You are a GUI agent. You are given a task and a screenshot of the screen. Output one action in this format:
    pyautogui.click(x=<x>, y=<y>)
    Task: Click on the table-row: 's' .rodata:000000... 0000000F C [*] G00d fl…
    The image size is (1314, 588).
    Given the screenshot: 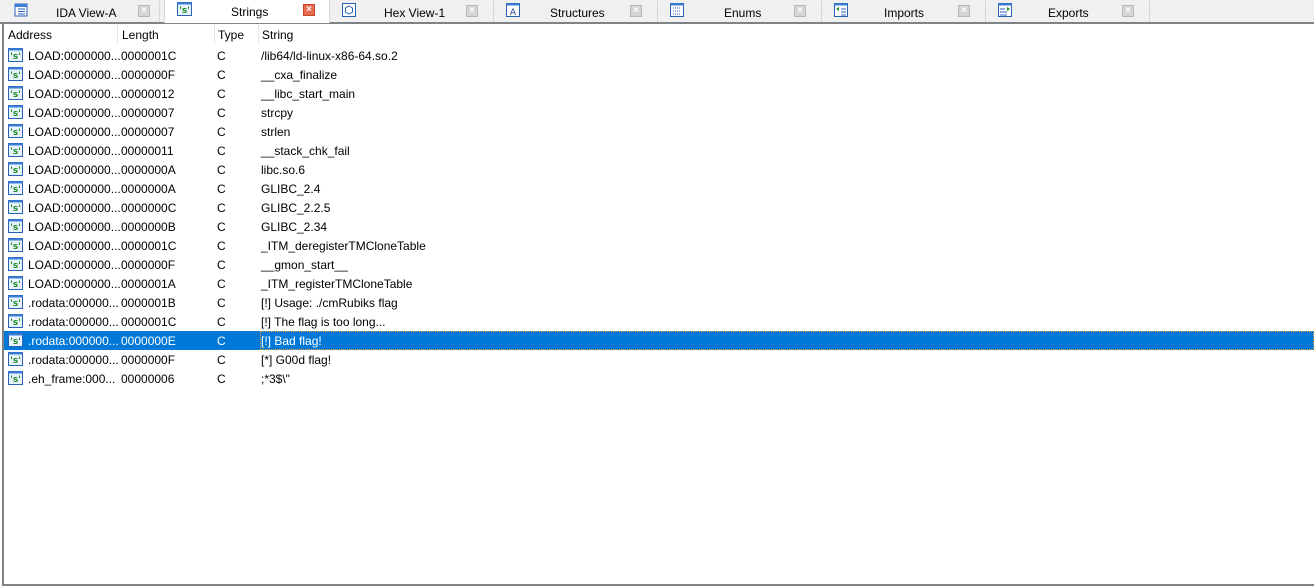 What is the action you would take?
    pyautogui.click(x=659, y=359)
    